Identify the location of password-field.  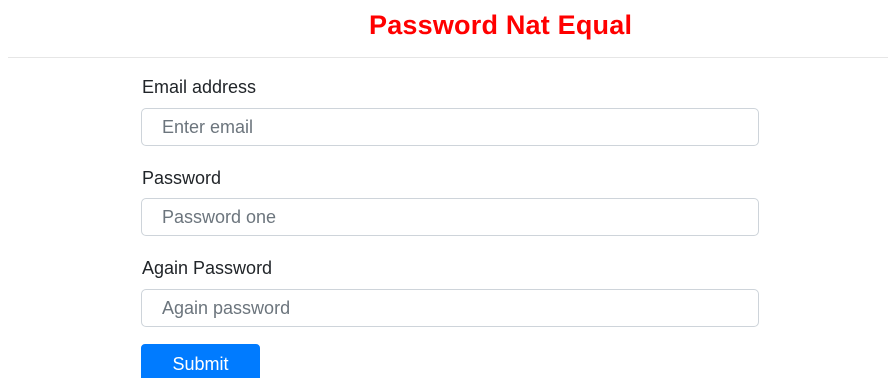
(450, 217).